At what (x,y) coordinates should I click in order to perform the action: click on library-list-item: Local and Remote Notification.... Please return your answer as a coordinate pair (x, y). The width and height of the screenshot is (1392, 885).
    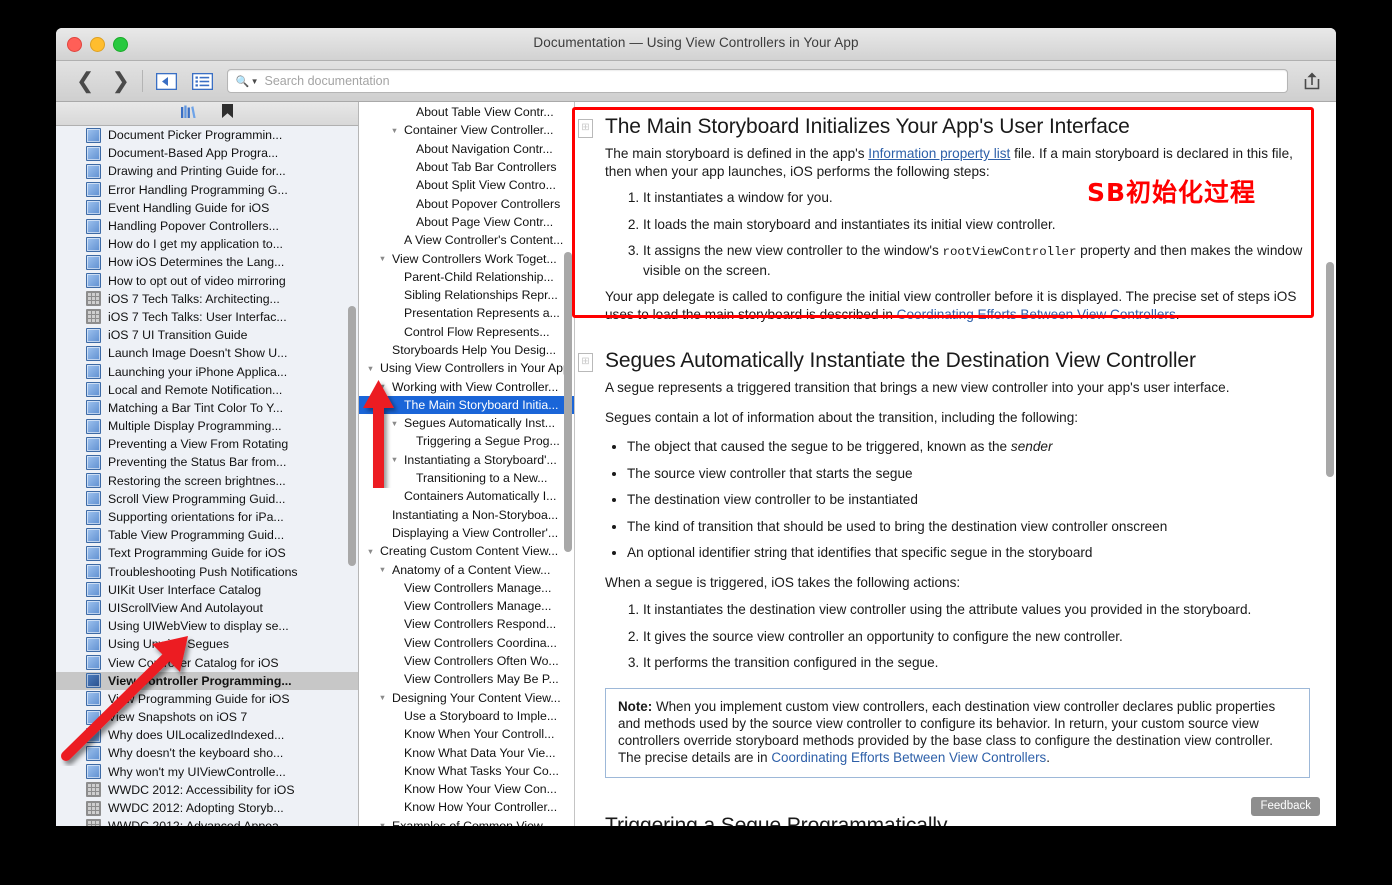
    Looking at the image, I should click on (207, 390).